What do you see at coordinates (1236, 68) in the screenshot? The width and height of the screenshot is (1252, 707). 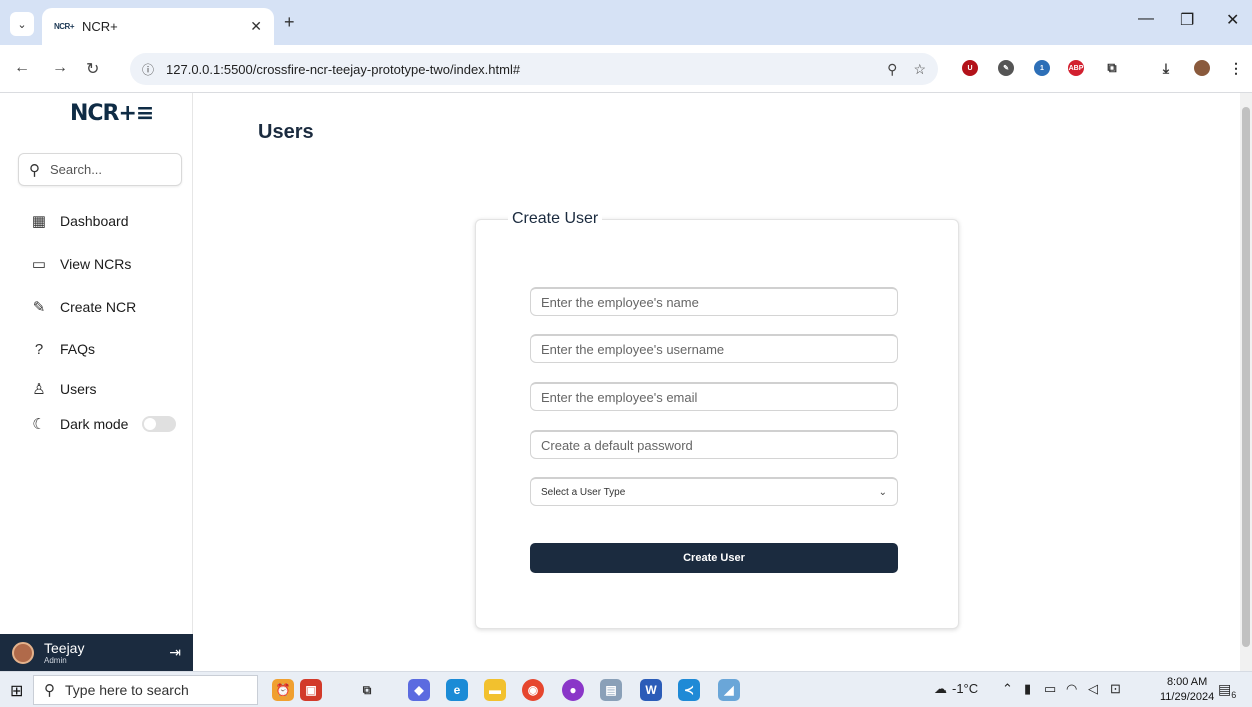 I see `menu-kebab-icon: ⋮` at bounding box center [1236, 68].